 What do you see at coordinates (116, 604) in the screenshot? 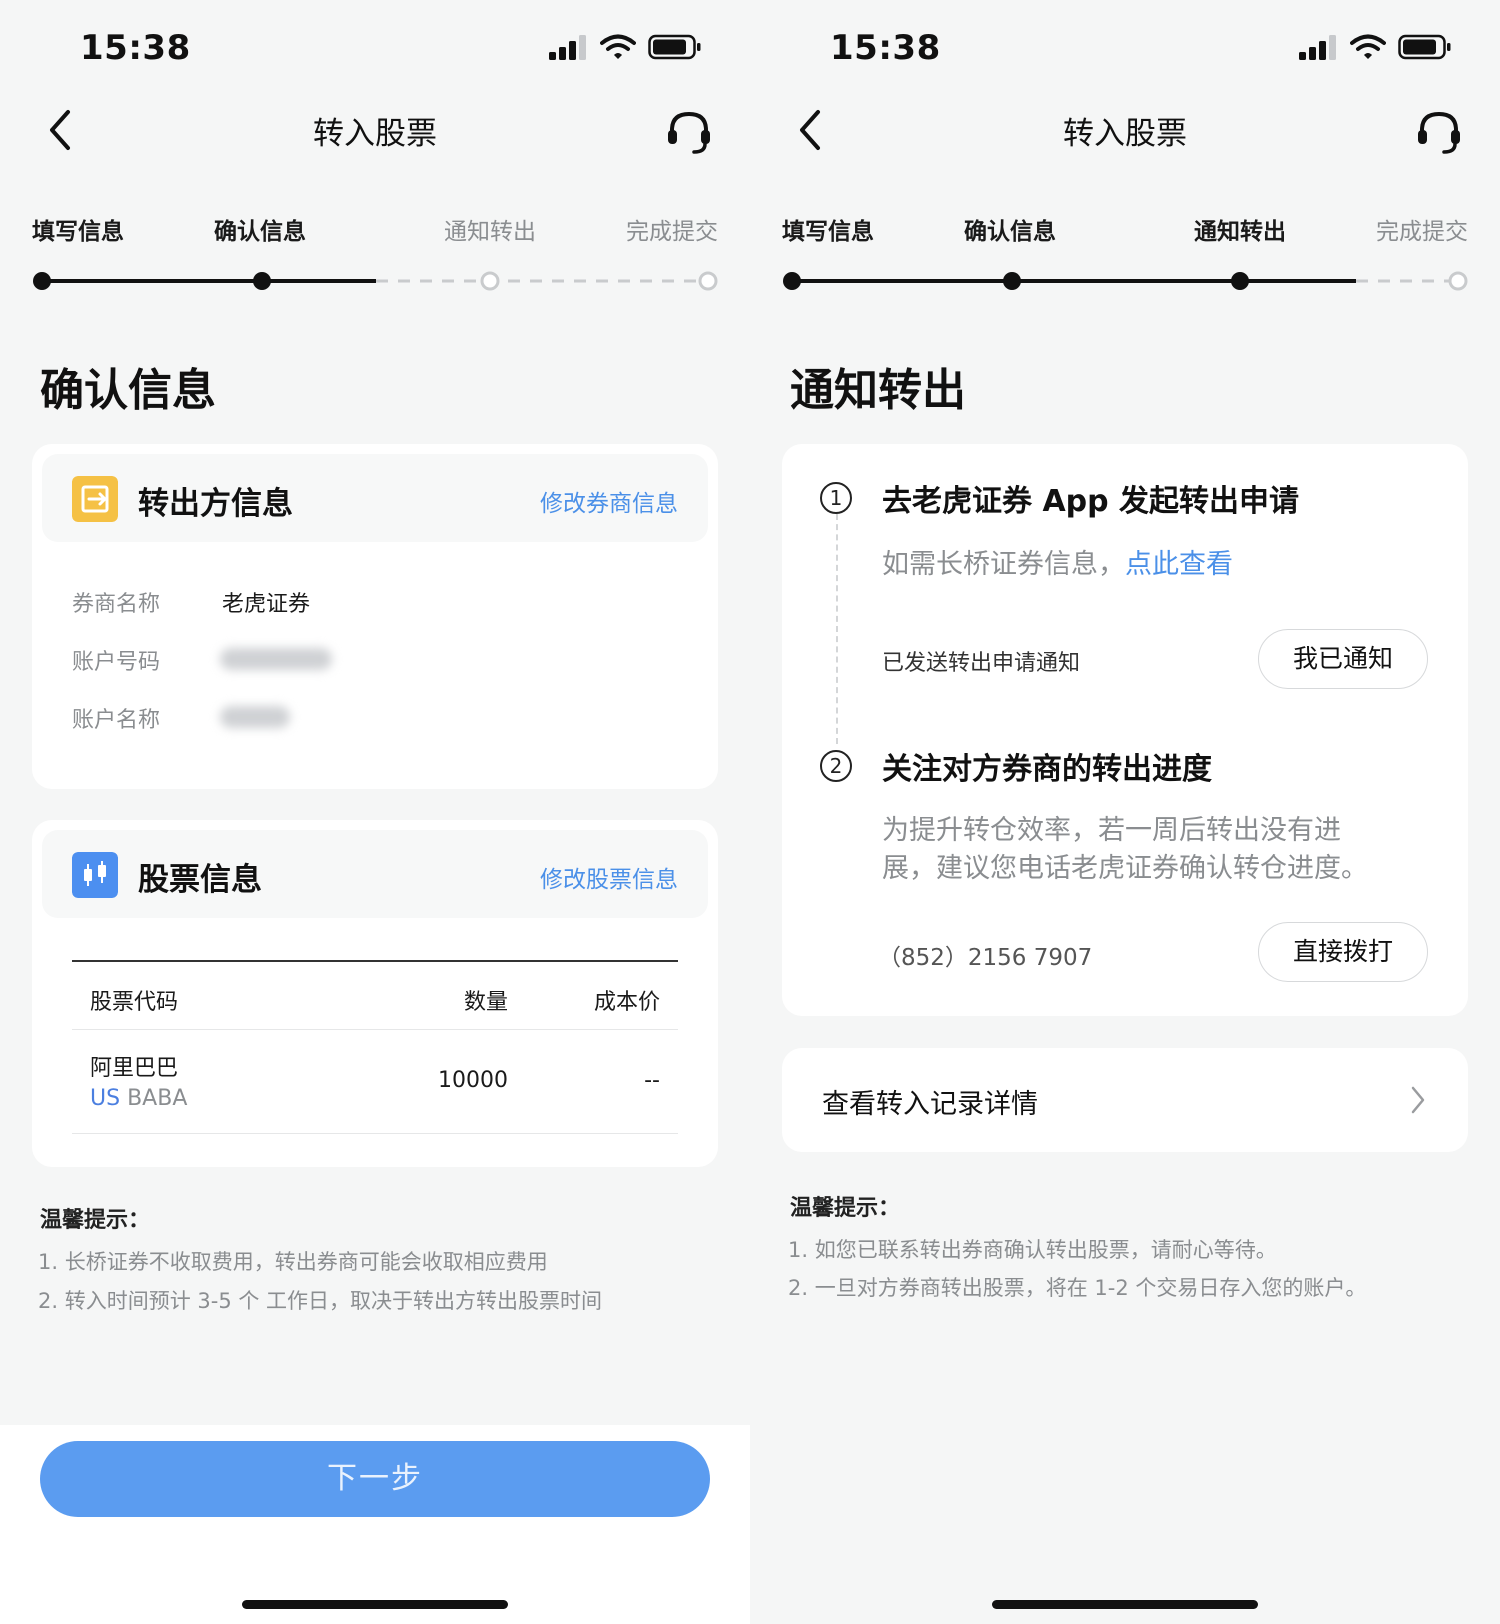
I see `broker-name-label: 券商名称` at bounding box center [116, 604].